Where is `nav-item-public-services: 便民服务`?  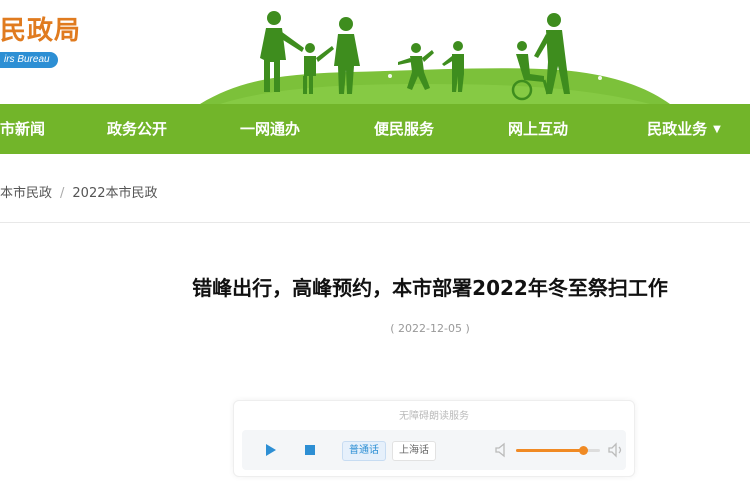
nav-item-public-services: 便民服务 is located at coordinates (404, 129).